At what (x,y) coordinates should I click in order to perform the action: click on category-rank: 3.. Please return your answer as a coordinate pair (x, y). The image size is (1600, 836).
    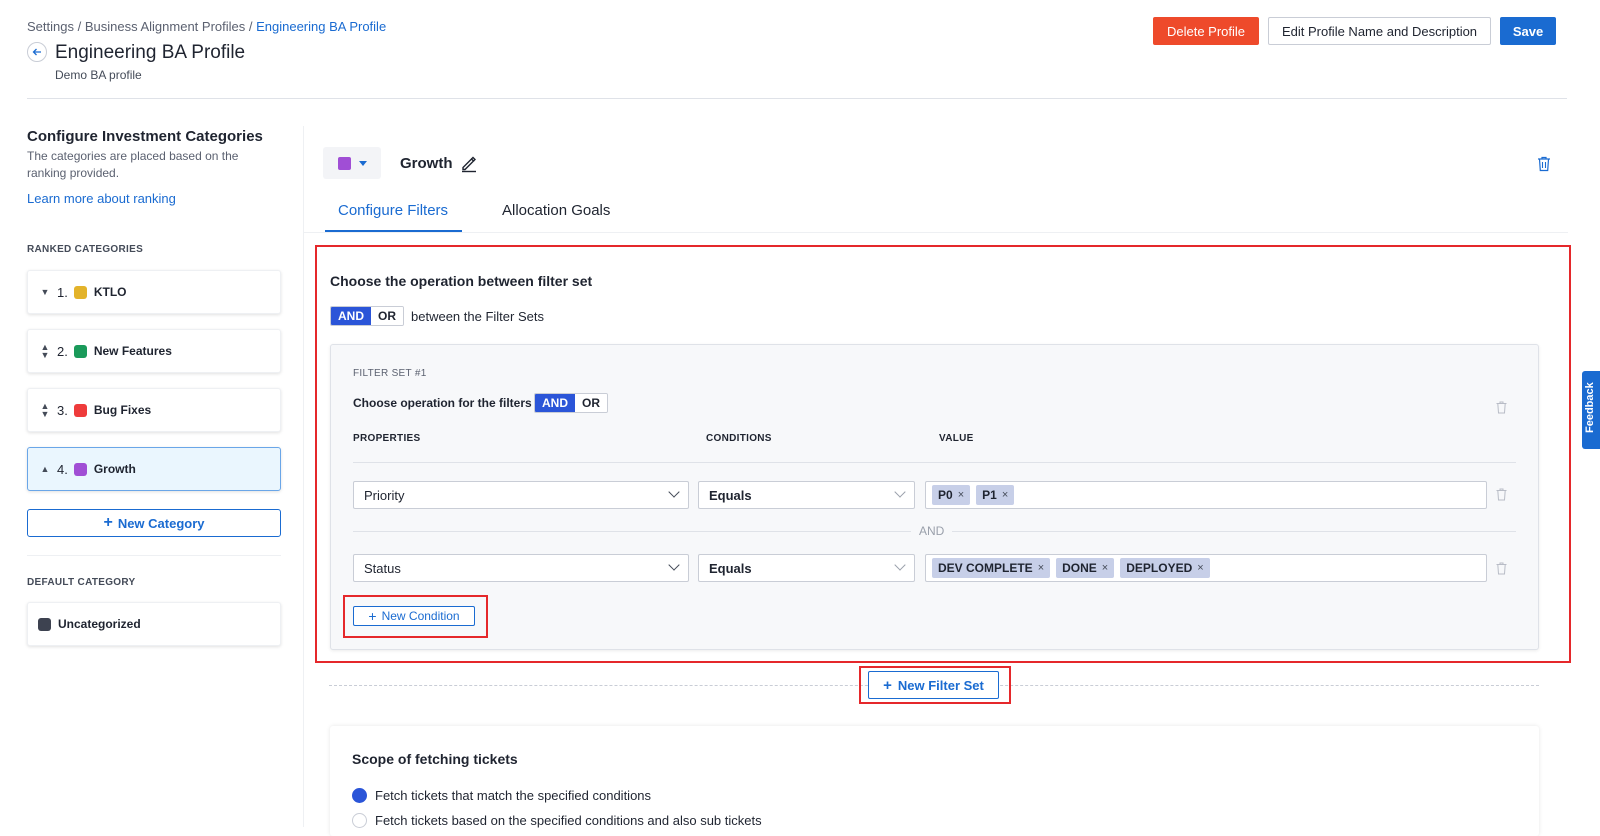
    Looking at the image, I should click on (62, 410).